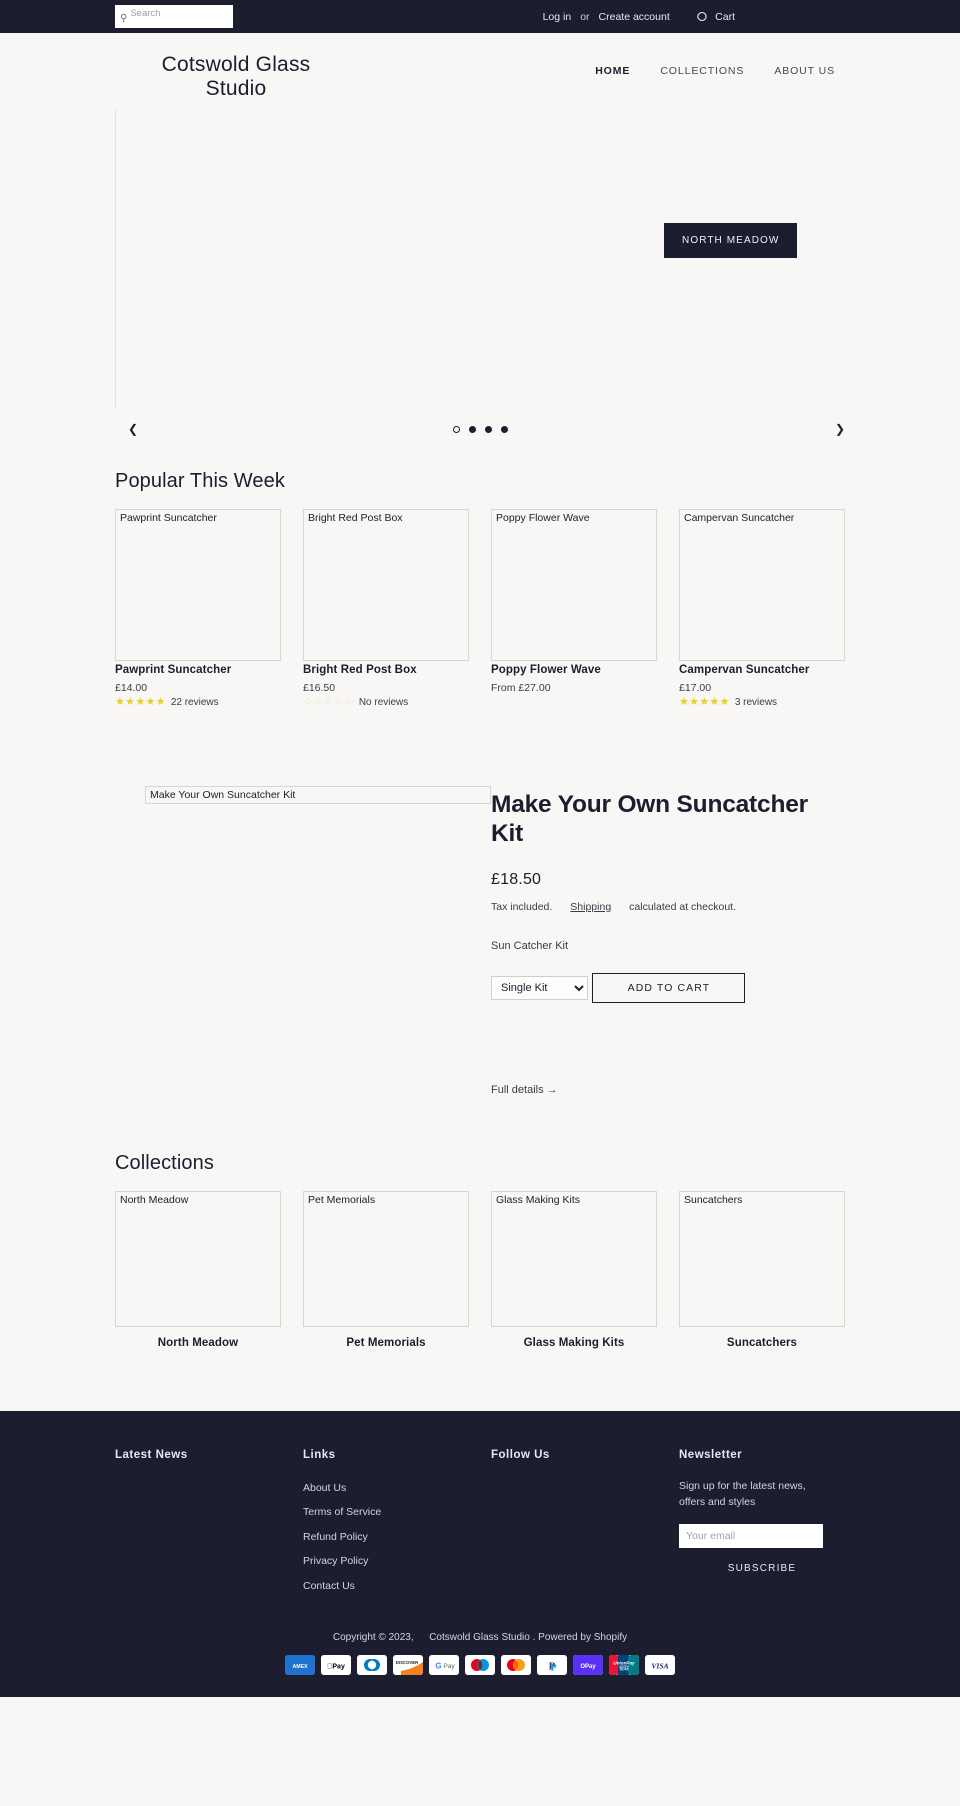 The height and width of the screenshot is (1806, 960). I want to click on product-title: Bright Red Post Box, so click(386, 670).